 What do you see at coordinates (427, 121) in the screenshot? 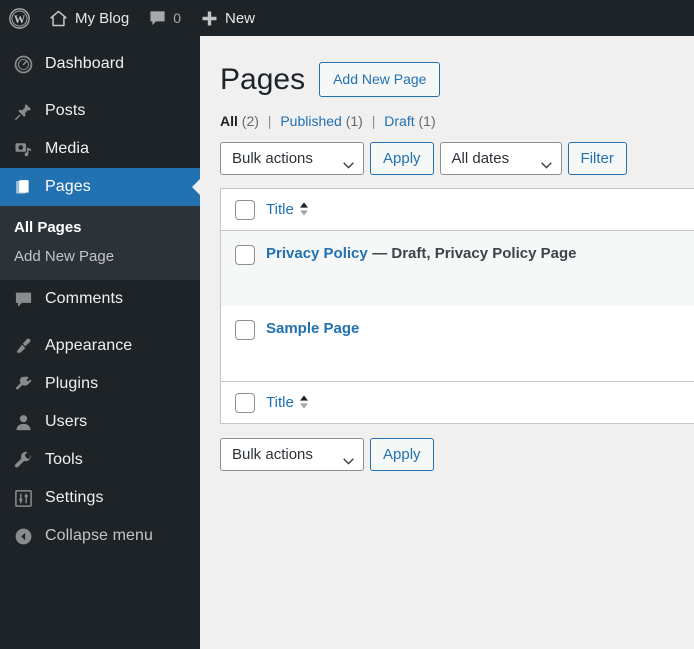
I see `filter-count-draft: (1)` at bounding box center [427, 121].